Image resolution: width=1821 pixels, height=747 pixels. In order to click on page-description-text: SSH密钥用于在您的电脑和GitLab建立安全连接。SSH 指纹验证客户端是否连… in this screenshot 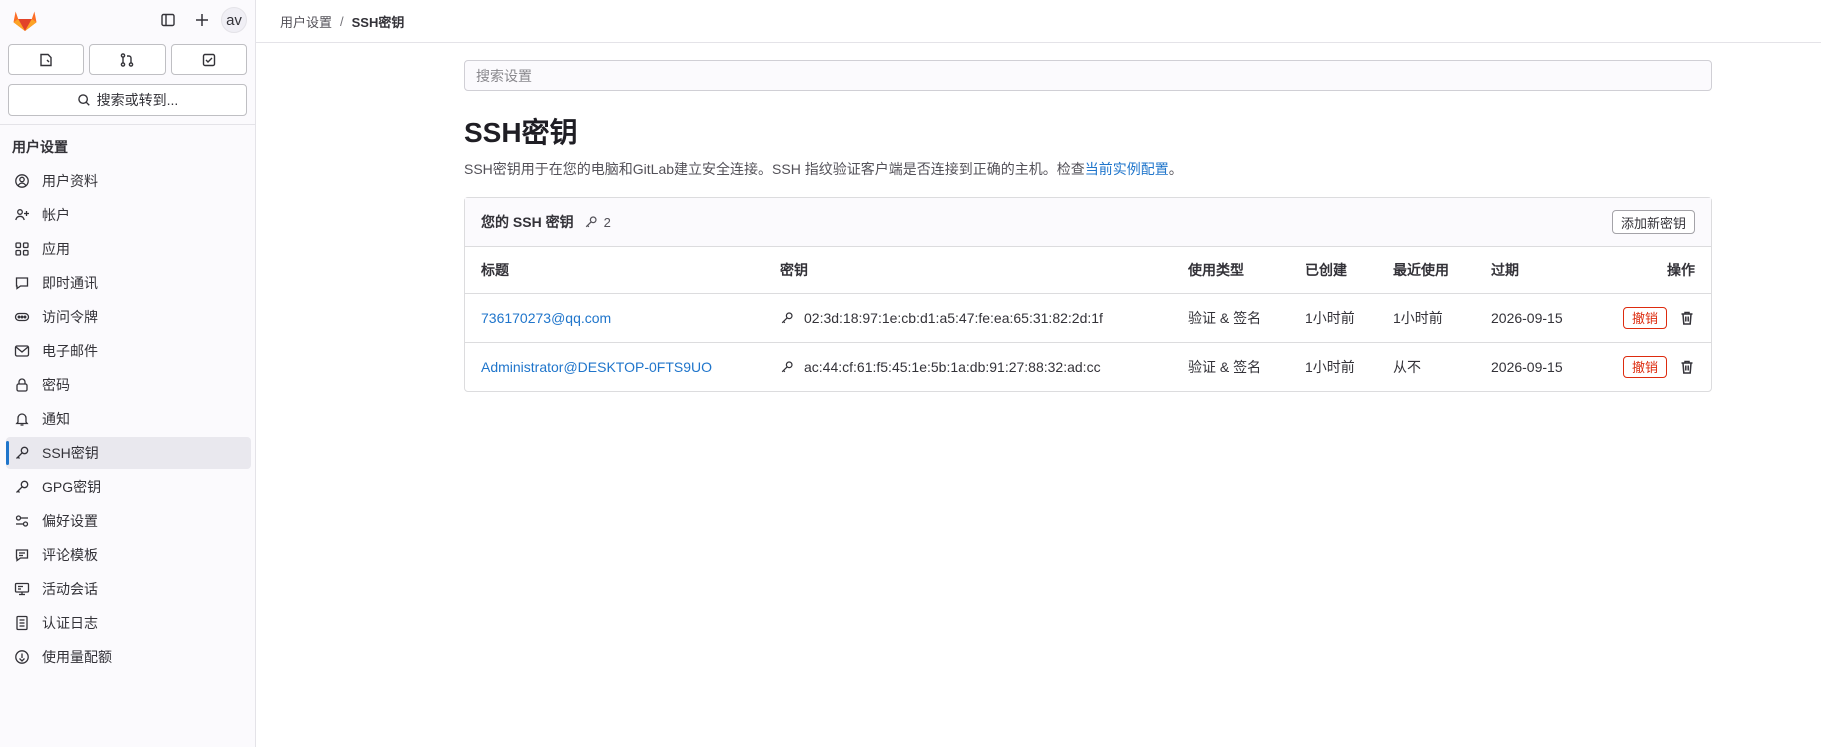, I will do `click(774, 169)`.